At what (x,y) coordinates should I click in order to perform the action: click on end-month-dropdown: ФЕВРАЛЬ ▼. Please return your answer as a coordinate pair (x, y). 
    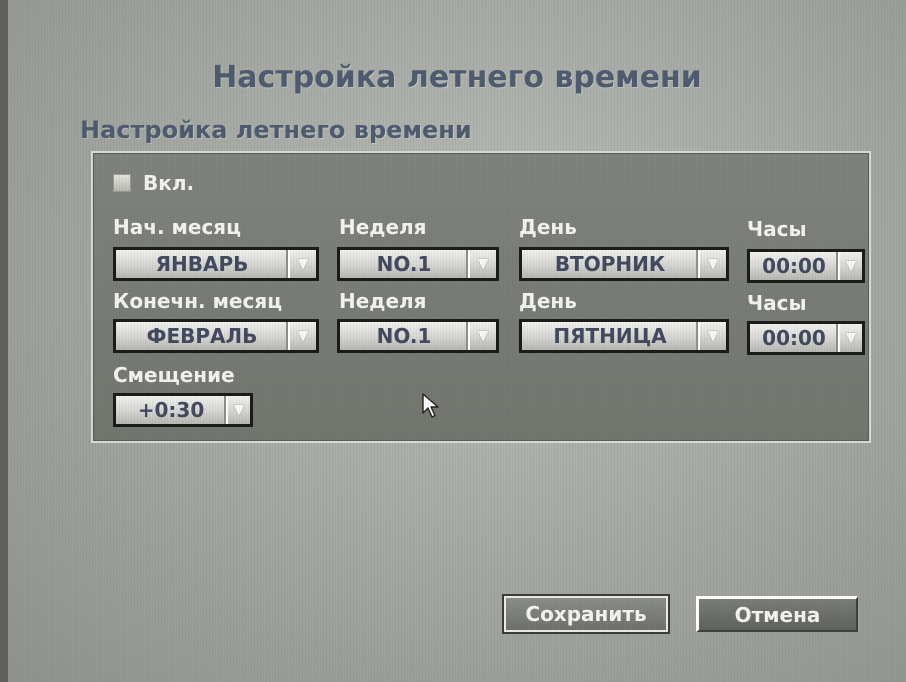
    Looking at the image, I should click on (216, 336).